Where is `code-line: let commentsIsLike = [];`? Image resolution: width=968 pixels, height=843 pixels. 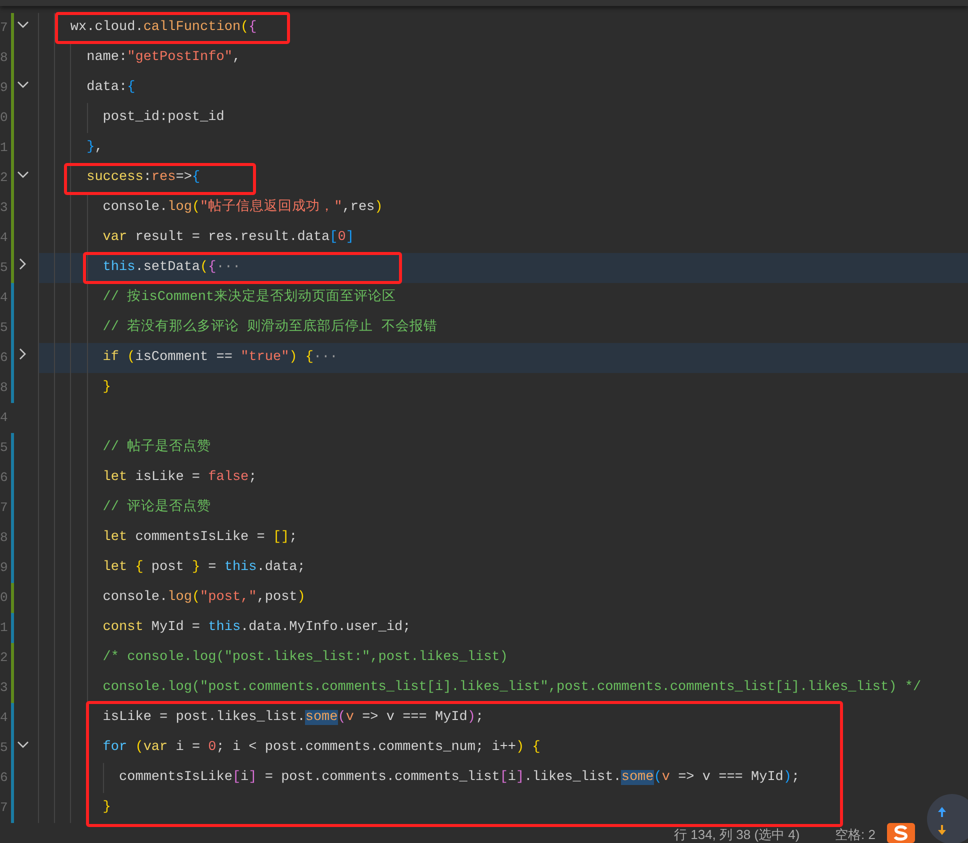
code-line: let commentsIsLike = []; is located at coordinates (200, 538).